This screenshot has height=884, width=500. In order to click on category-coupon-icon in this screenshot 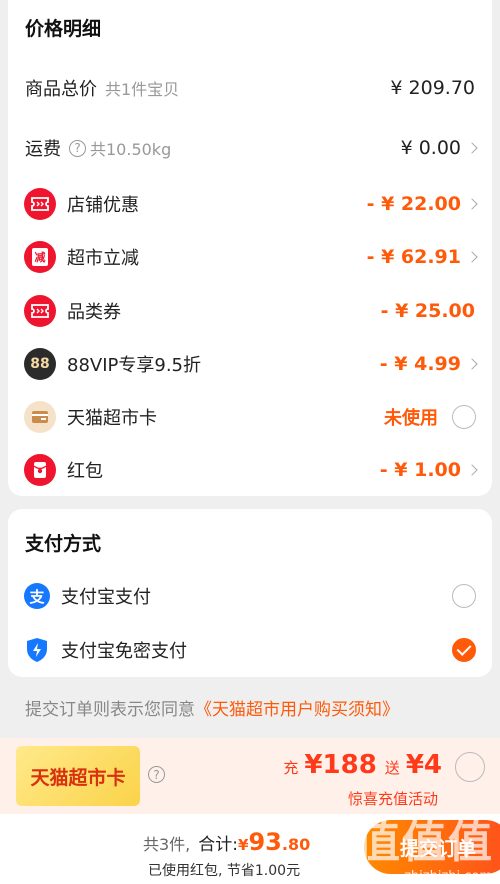, I will do `click(40, 311)`.